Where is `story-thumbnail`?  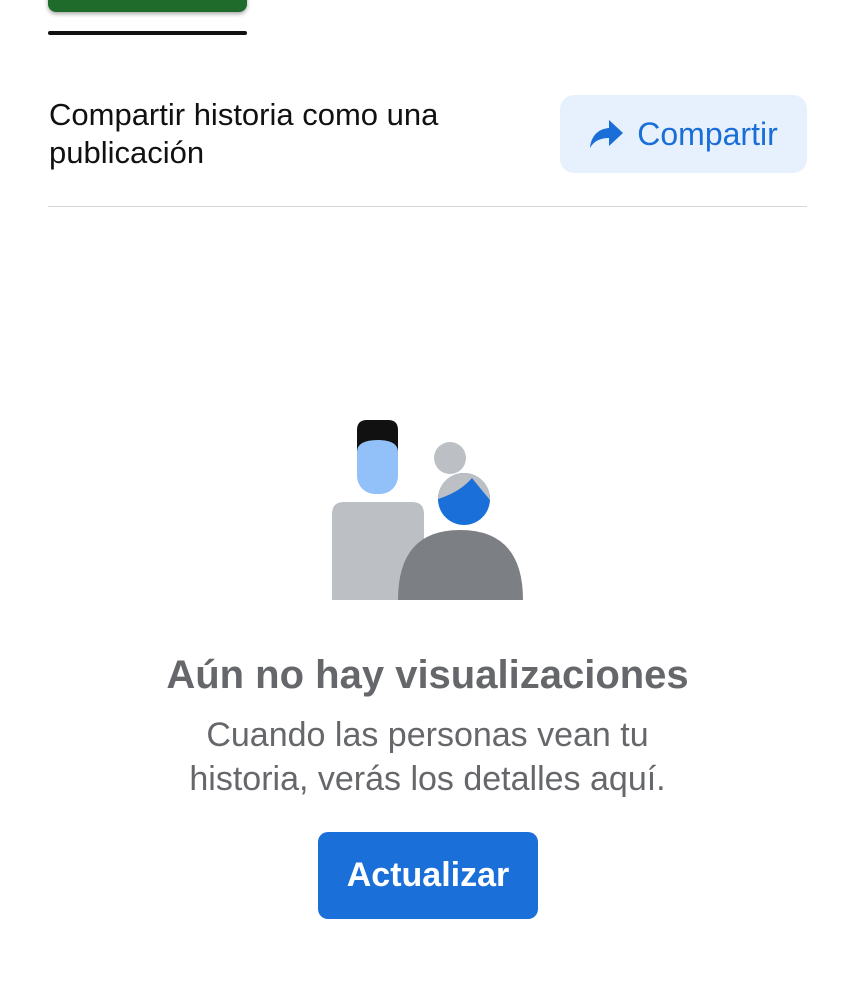
story-thumbnail is located at coordinates (147, 6).